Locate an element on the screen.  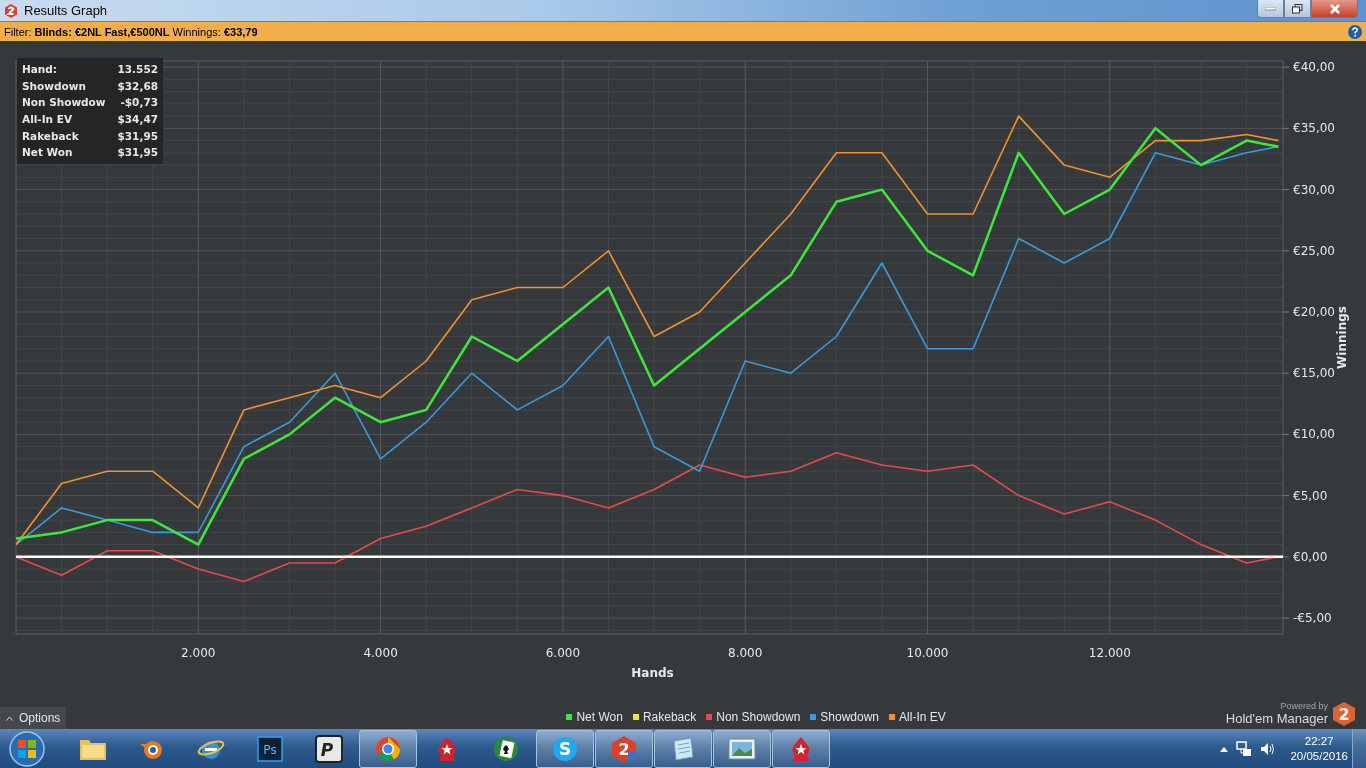
tooltip-label: Hand: is located at coordinates (40, 69).